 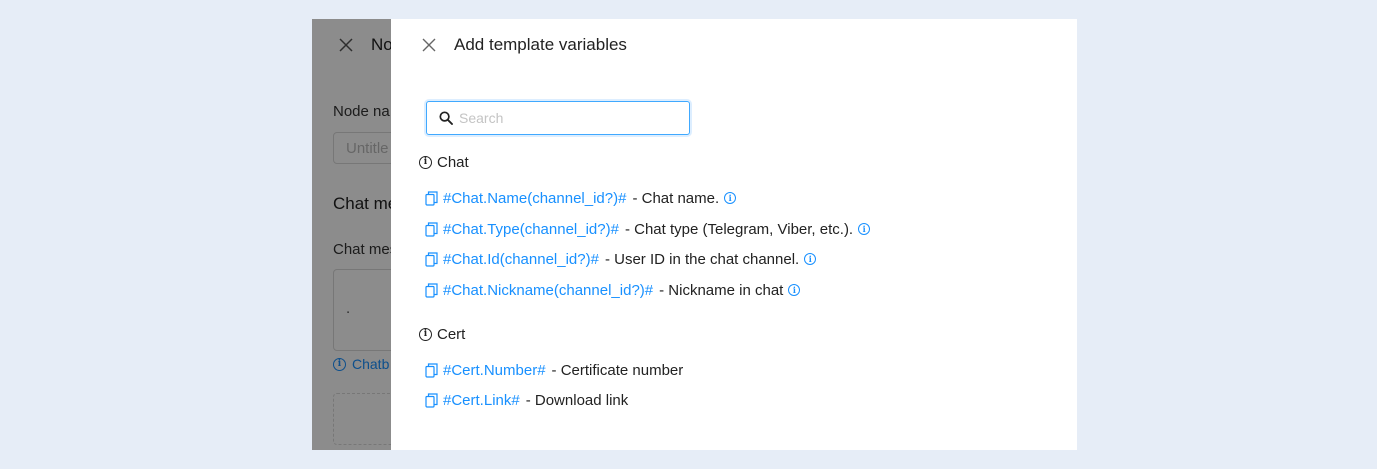 I want to click on variable-row: #Chat.Name(channel_id?)# - Chat name. i, so click(x=581, y=198).